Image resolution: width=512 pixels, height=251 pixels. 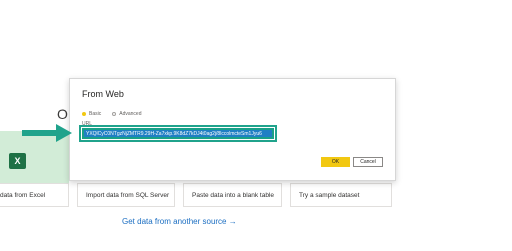 I want to click on card-paste-blank-table: Paste data into a blank table, so click(x=232, y=195).